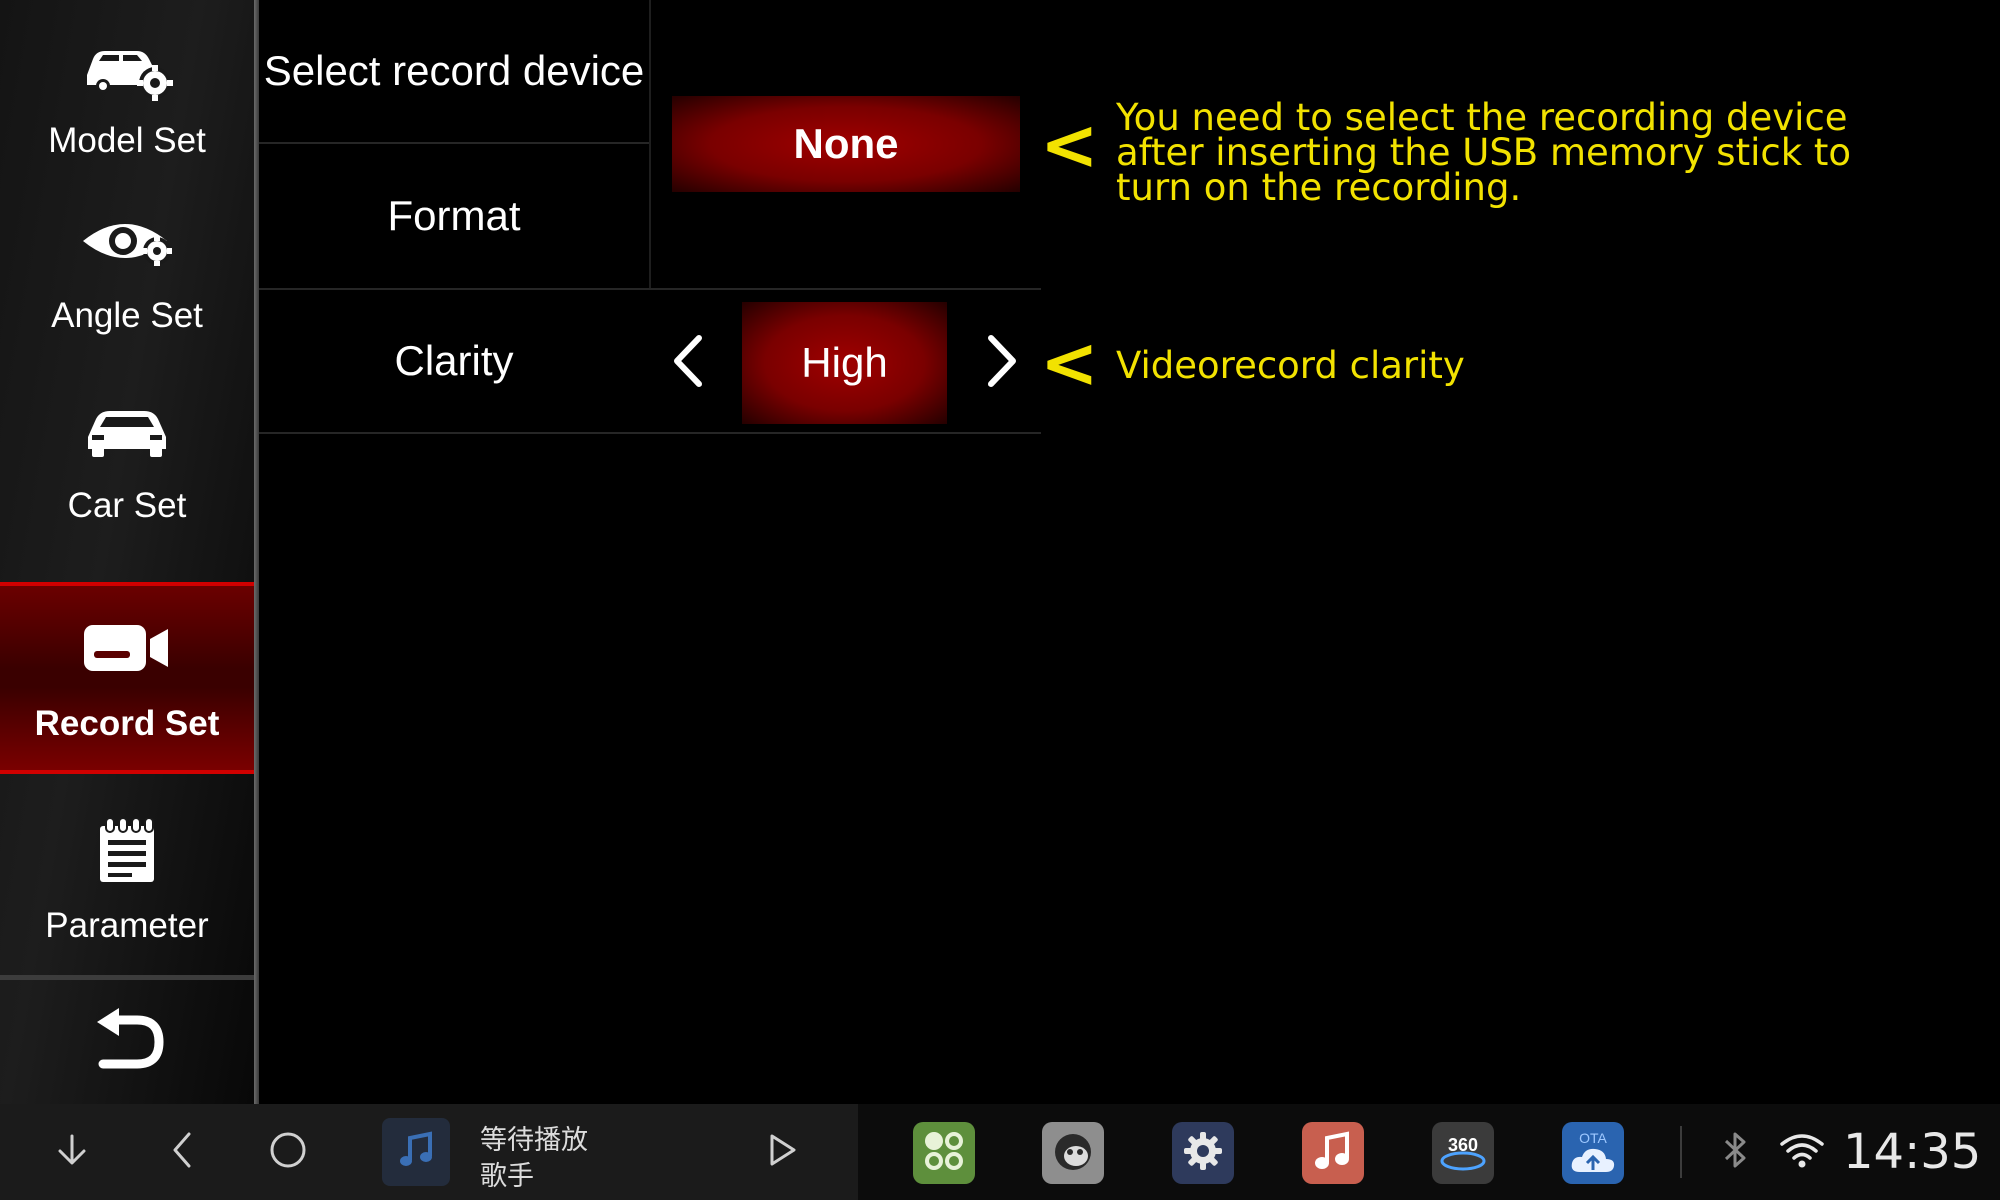 The height and width of the screenshot is (1200, 2000). I want to click on camcorder-icon, so click(127, 649).